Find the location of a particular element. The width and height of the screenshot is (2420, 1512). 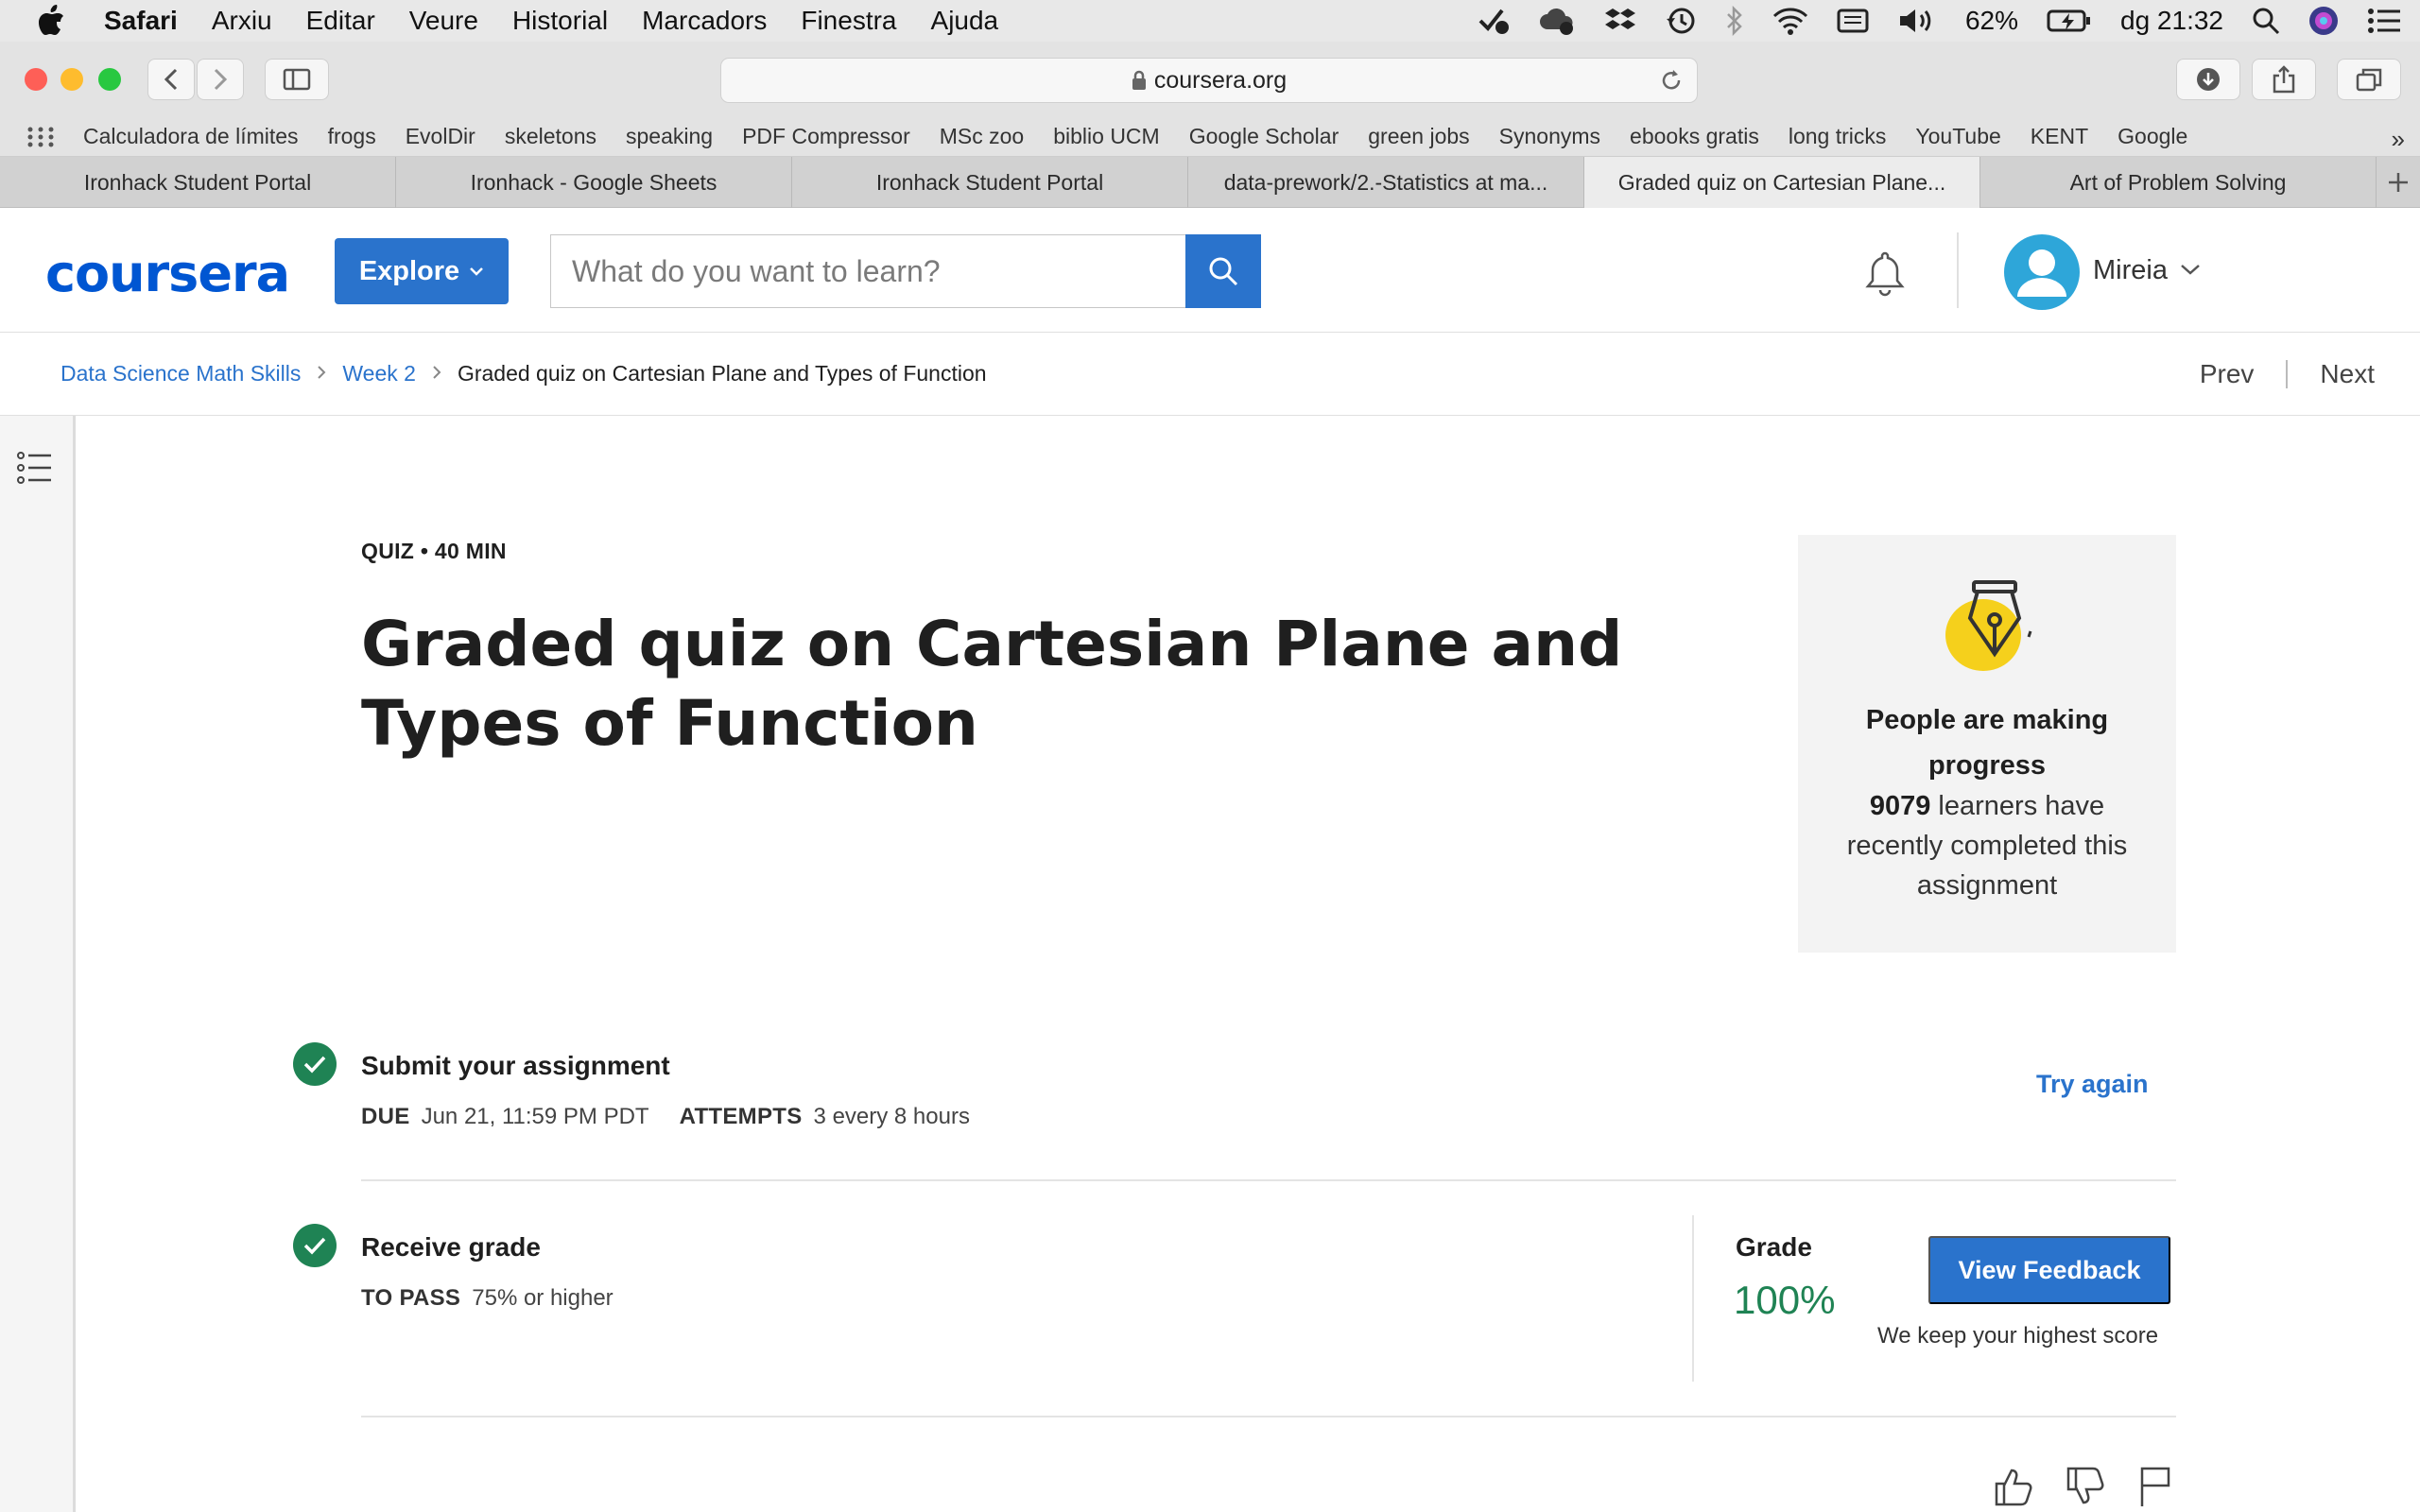

notifications-bell-icon is located at coordinates (1885, 275).